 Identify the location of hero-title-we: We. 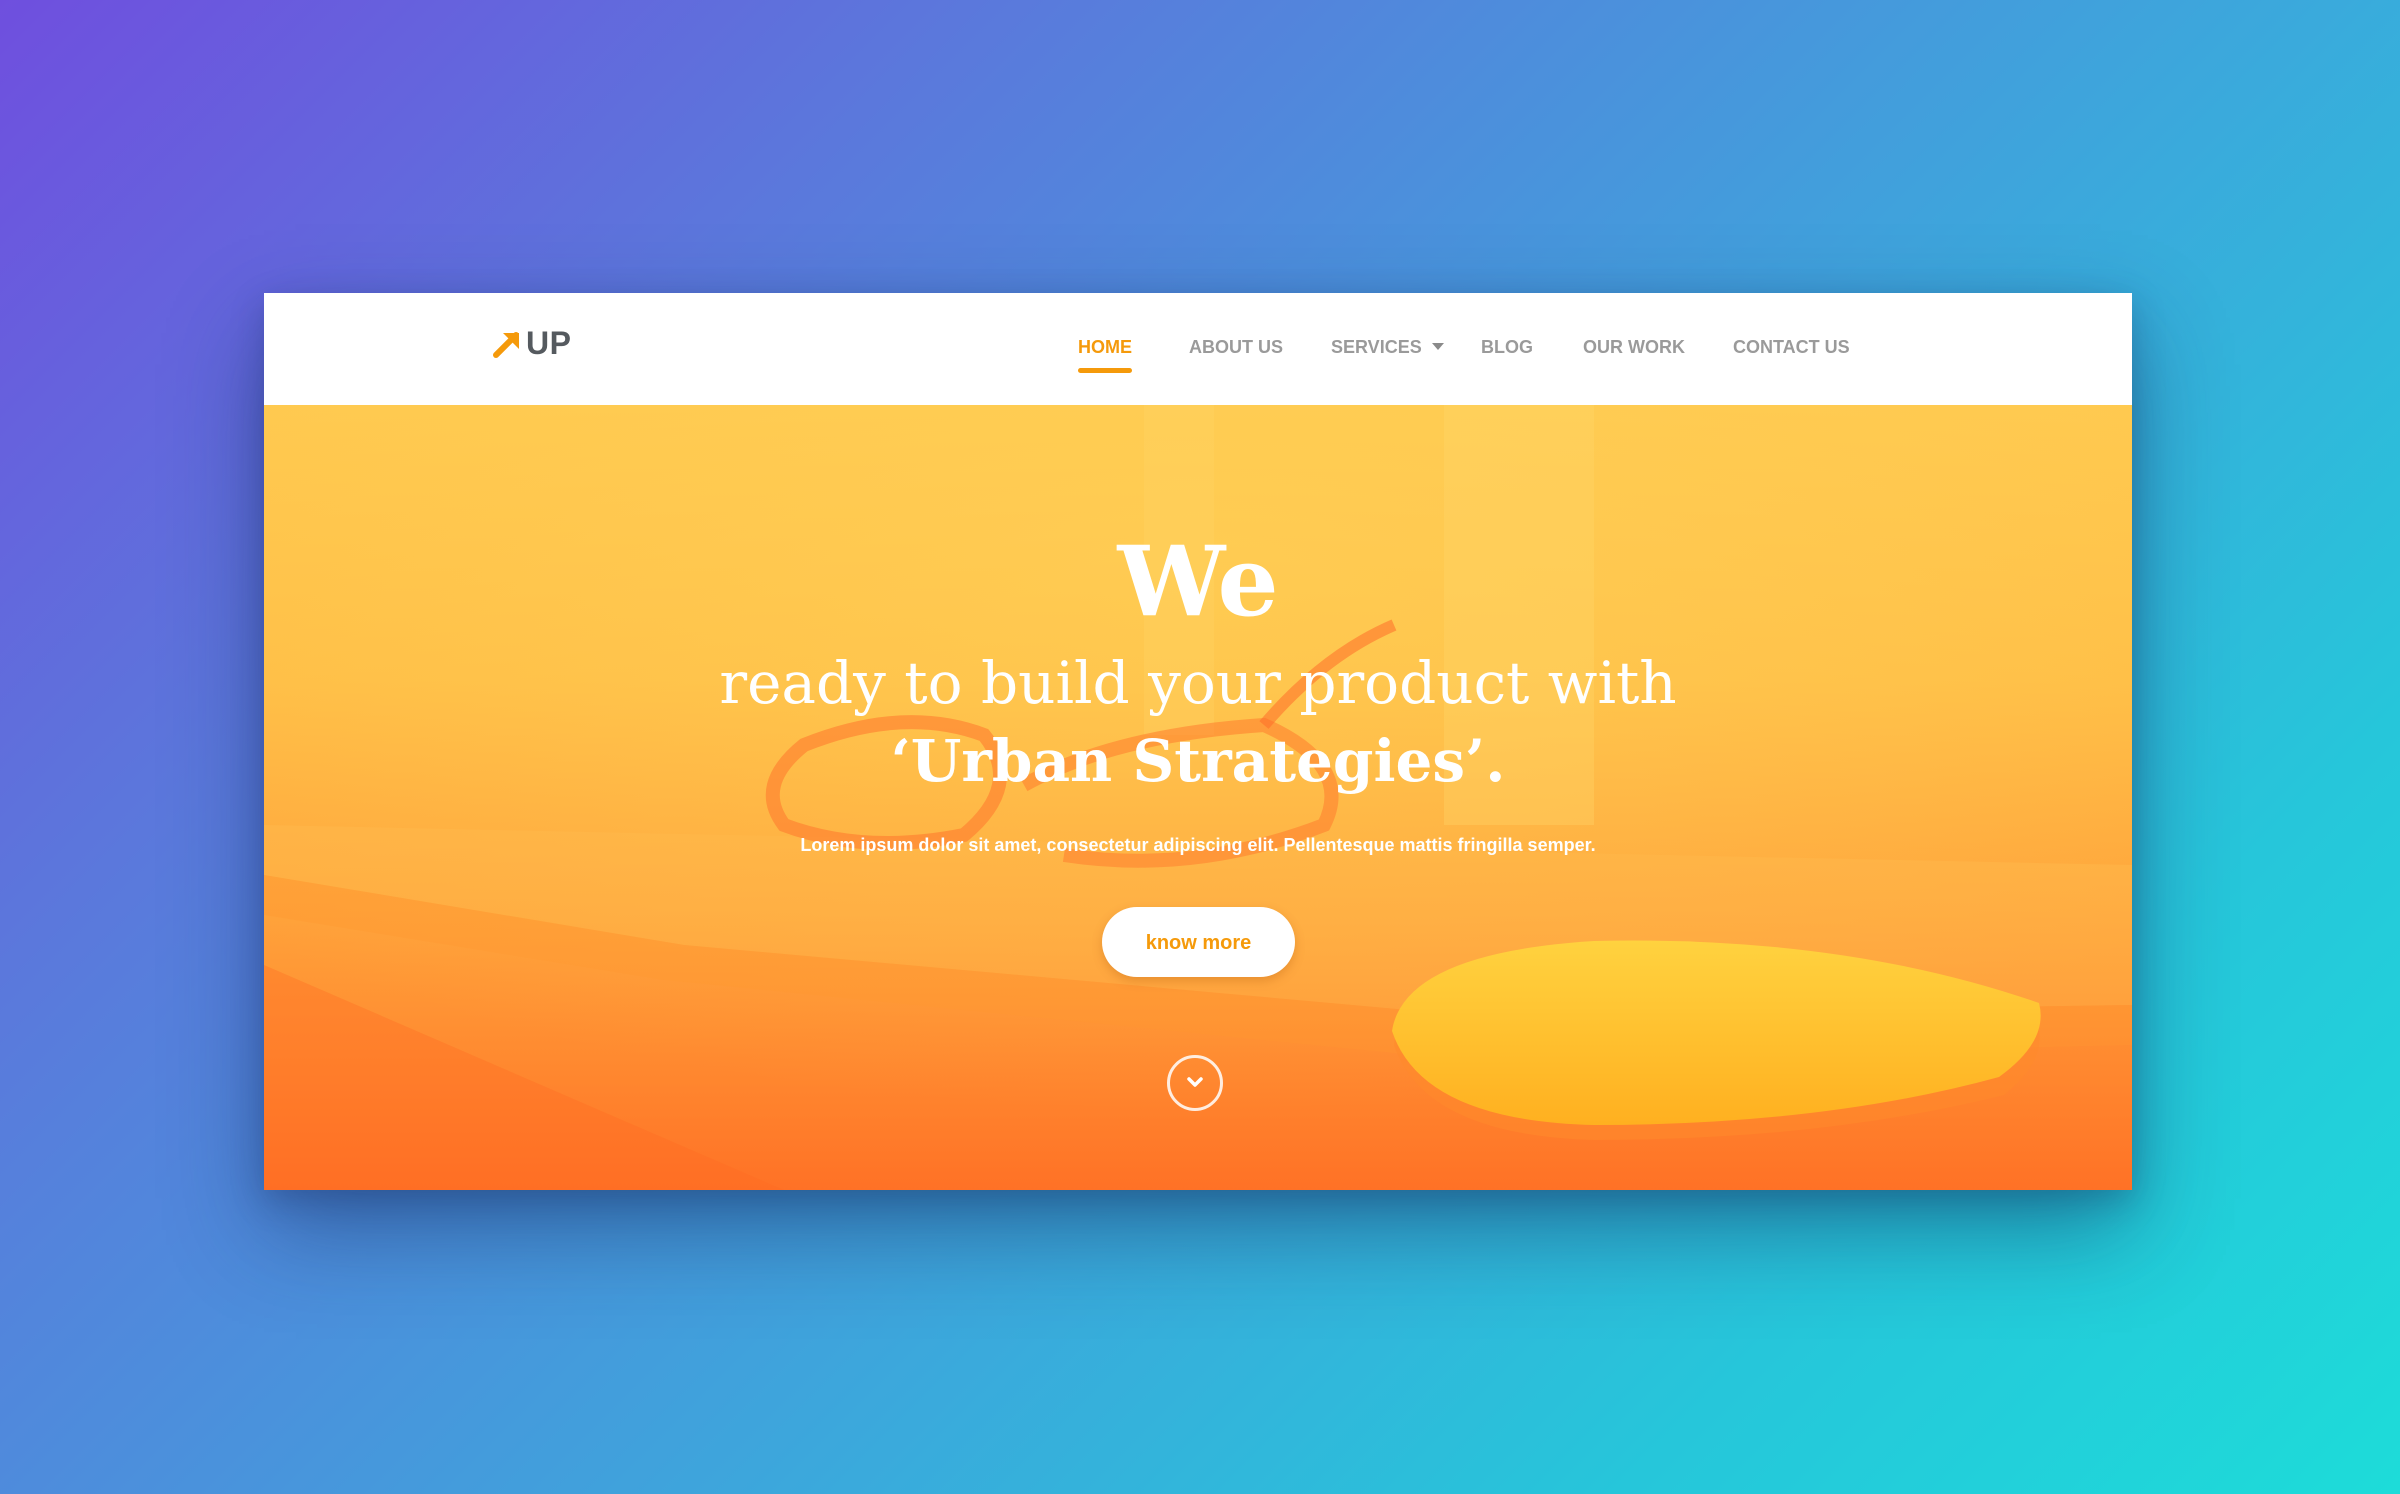
(1198, 581).